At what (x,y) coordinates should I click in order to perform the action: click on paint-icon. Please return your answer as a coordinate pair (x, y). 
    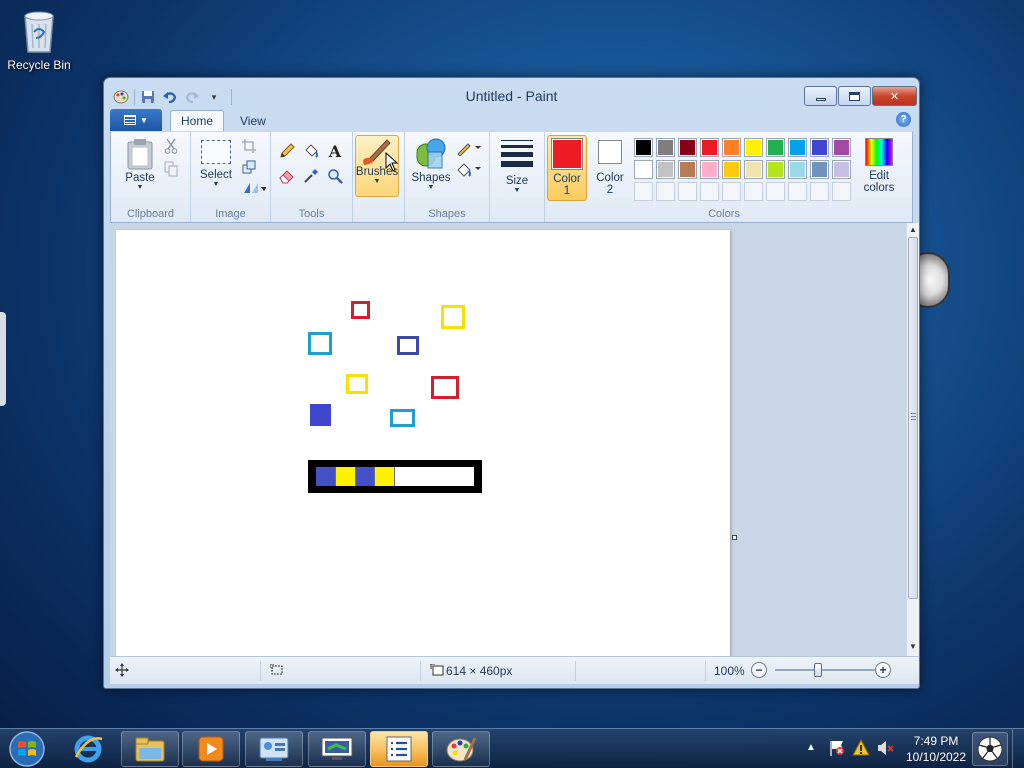
    Looking at the image, I should click on (461, 749).